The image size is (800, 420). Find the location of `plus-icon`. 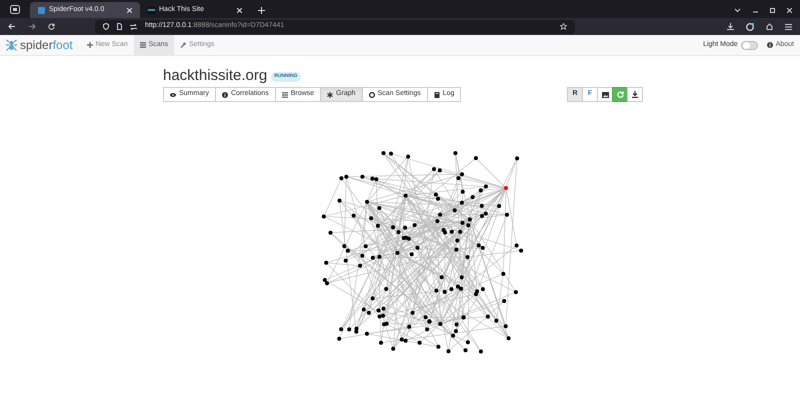

plus-icon is located at coordinates (89, 45).